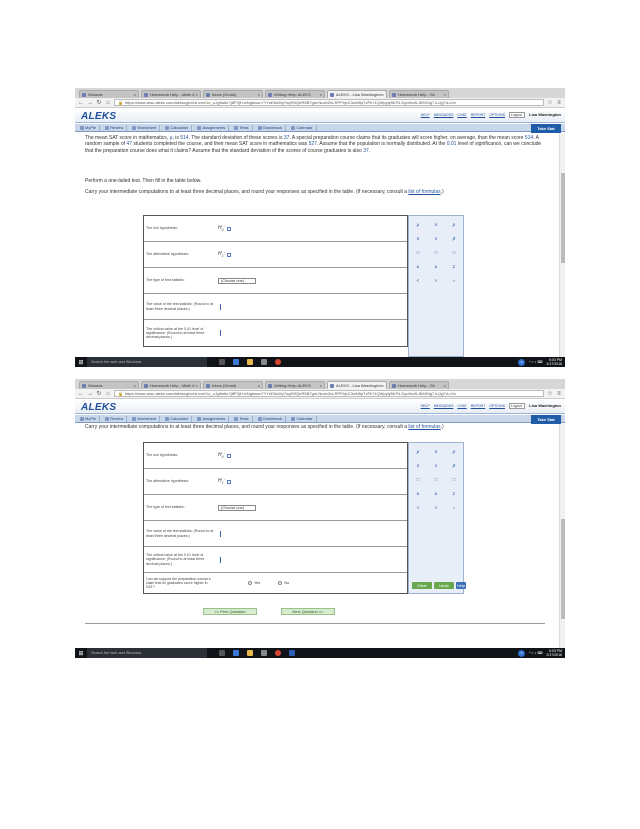  What do you see at coordinates (295, 385) in the screenshot?
I see `browser-tab: Writing Help: ALEKS ×` at bounding box center [295, 385].